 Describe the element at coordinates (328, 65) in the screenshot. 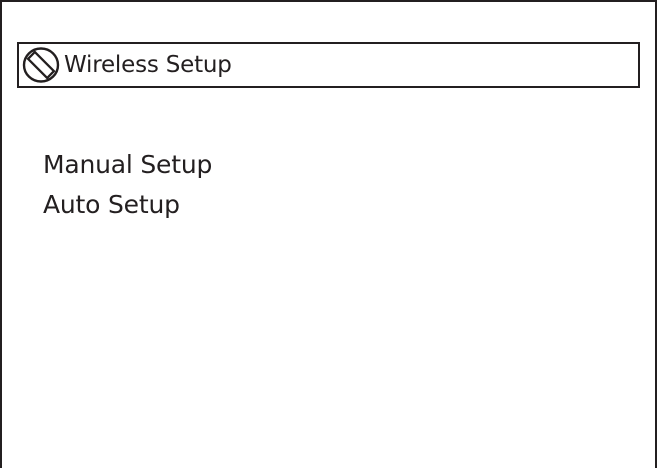

I see `title-bar: Wireless Setup` at that location.